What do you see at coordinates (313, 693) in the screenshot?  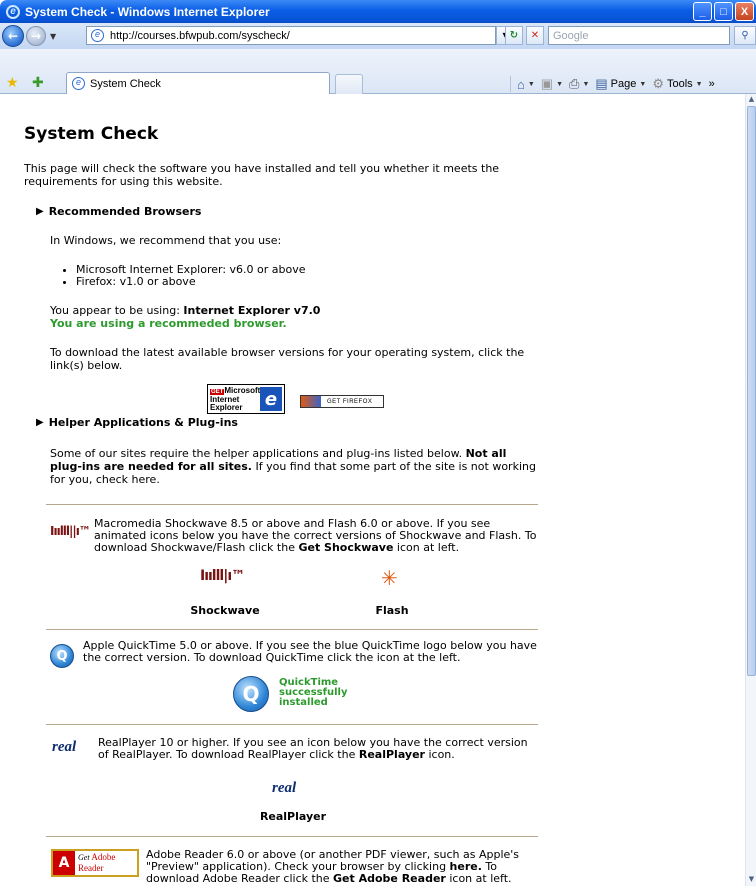 I see `quicktime-status: QuickTime successfully installed` at bounding box center [313, 693].